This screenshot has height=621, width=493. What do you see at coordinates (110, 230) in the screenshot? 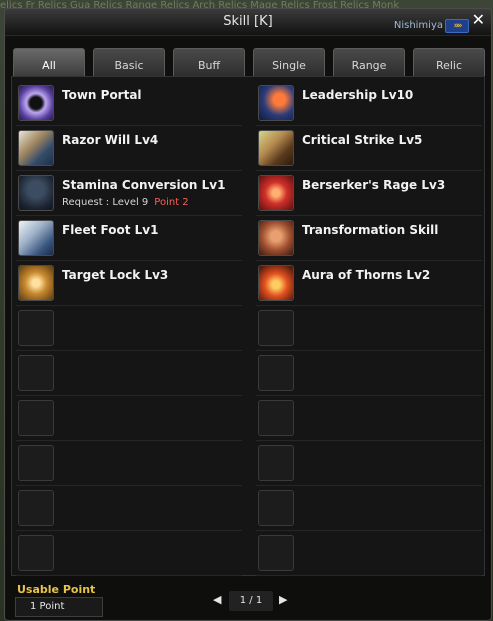
I see `skill-name: Fleet Foot Lv1` at bounding box center [110, 230].